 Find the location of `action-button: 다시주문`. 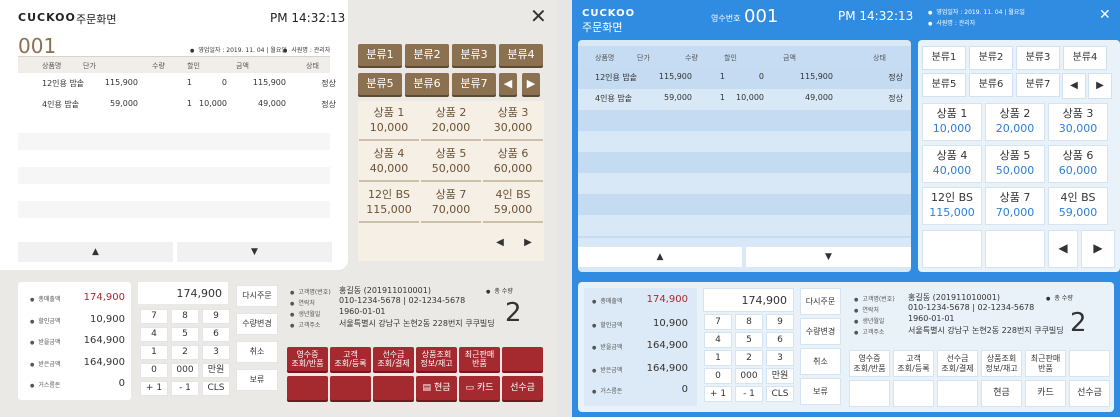

action-button: 다시주문 is located at coordinates (257, 296).